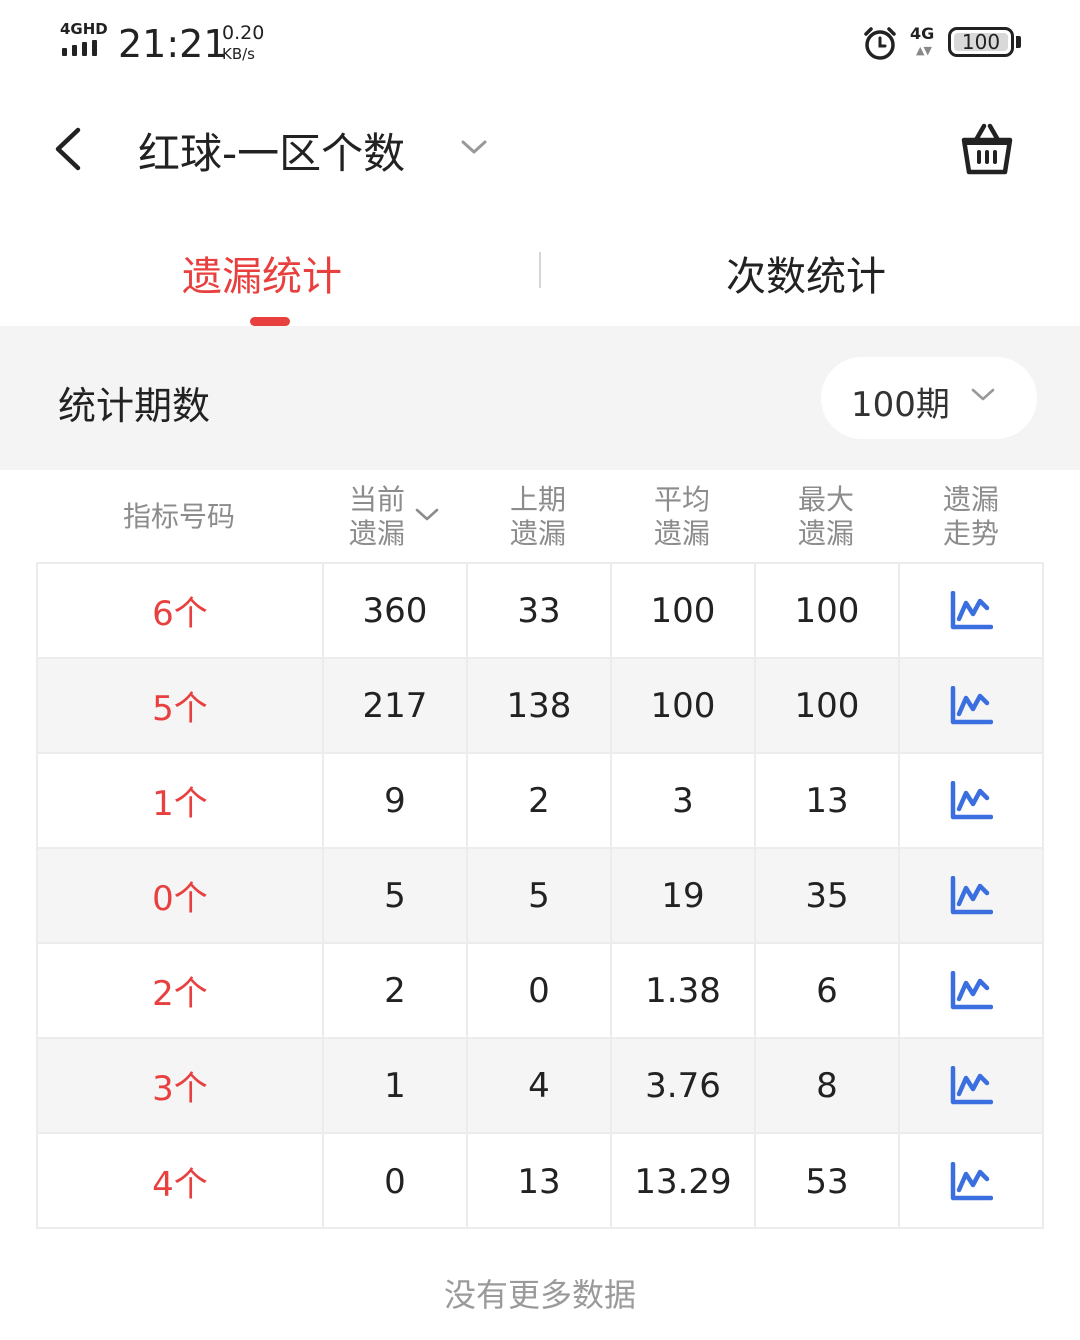 The width and height of the screenshot is (1080, 1340). What do you see at coordinates (828, 1181) in the screenshot?
I see `cell-max: 53` at bounding box center [828, 1181].